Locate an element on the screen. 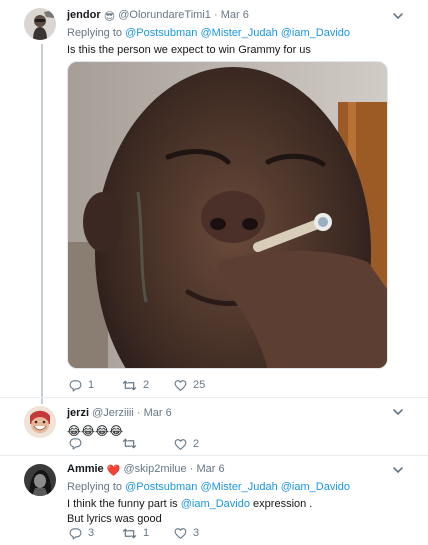 The image size is (428, 545). retweet-button: 1 is located at coordinates (135, 533).